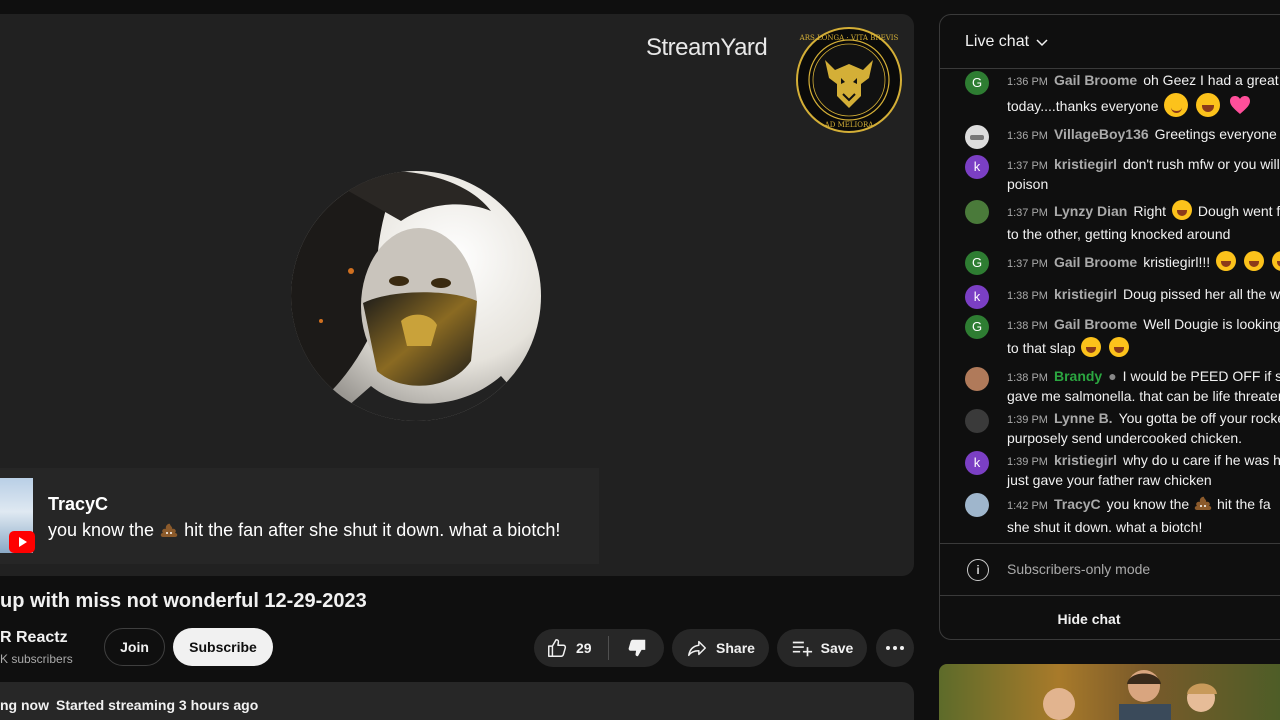 The width and height of the screenshot is (1280, 720). I want to click on subscribe-button: Subscribe, so click(223, 647).